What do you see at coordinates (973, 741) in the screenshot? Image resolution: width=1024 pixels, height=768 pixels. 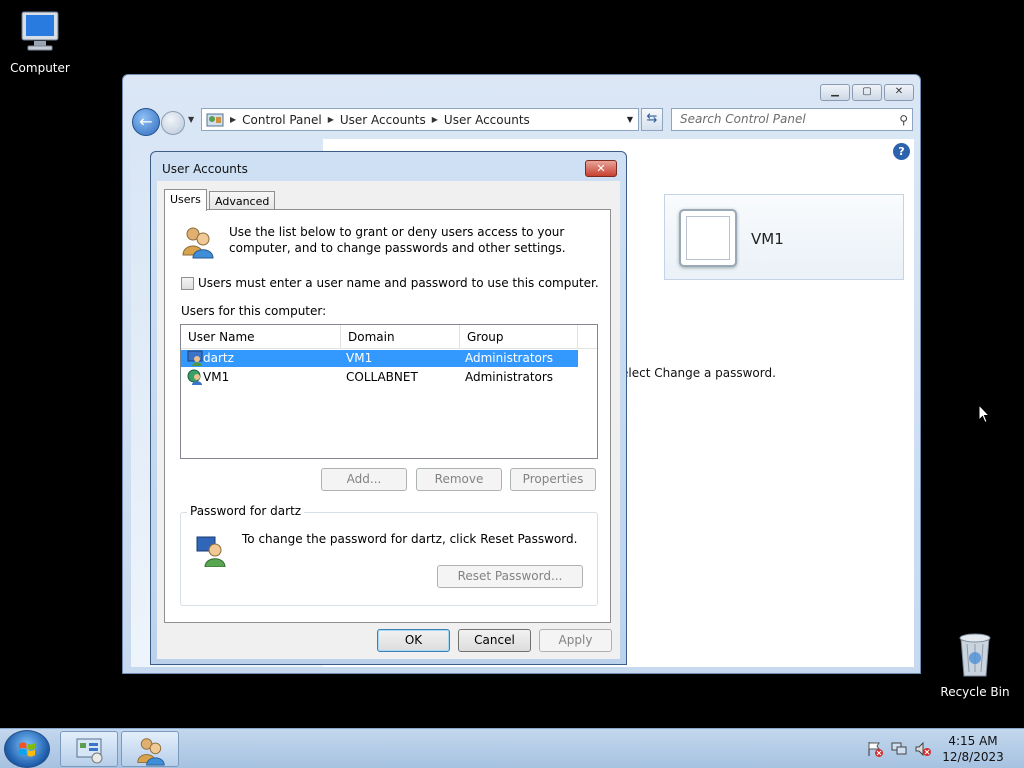 I see `clock-time: 4:15 AM` at bounding box center [973, 741].